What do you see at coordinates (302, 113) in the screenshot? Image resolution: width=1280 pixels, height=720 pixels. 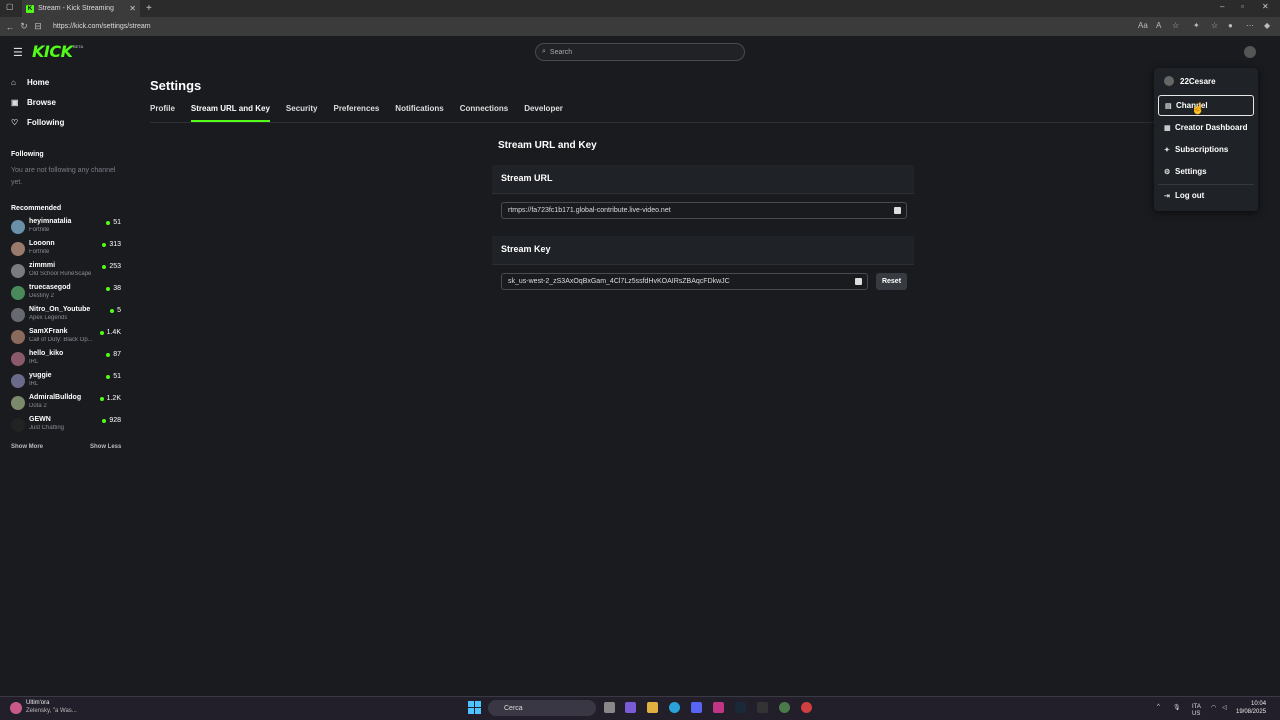 I see `tab-security: Security` at bounding box center [302, 113].